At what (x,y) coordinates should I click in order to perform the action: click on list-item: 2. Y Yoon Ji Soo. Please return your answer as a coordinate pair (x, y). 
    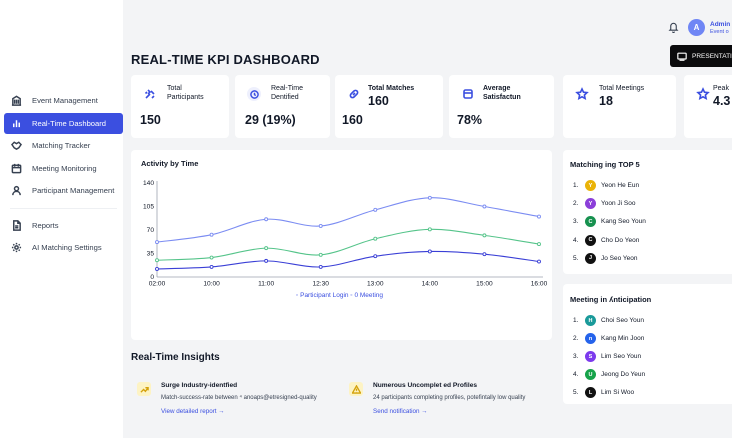
    Looking at the image, I should click on (604, 204).